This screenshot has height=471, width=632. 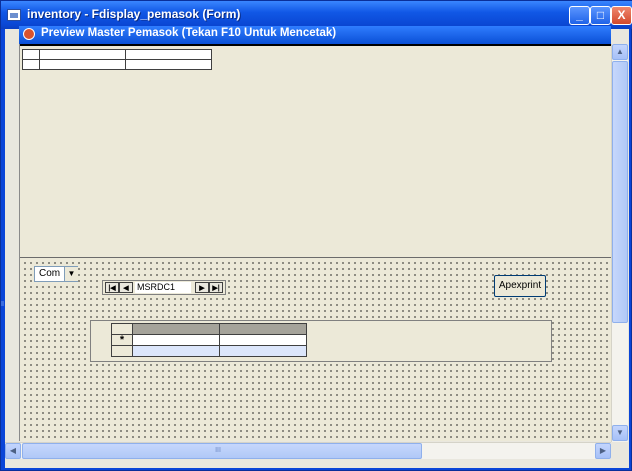 I want to click on chevron-down-icon: ▼, so click(x=71, y=274).